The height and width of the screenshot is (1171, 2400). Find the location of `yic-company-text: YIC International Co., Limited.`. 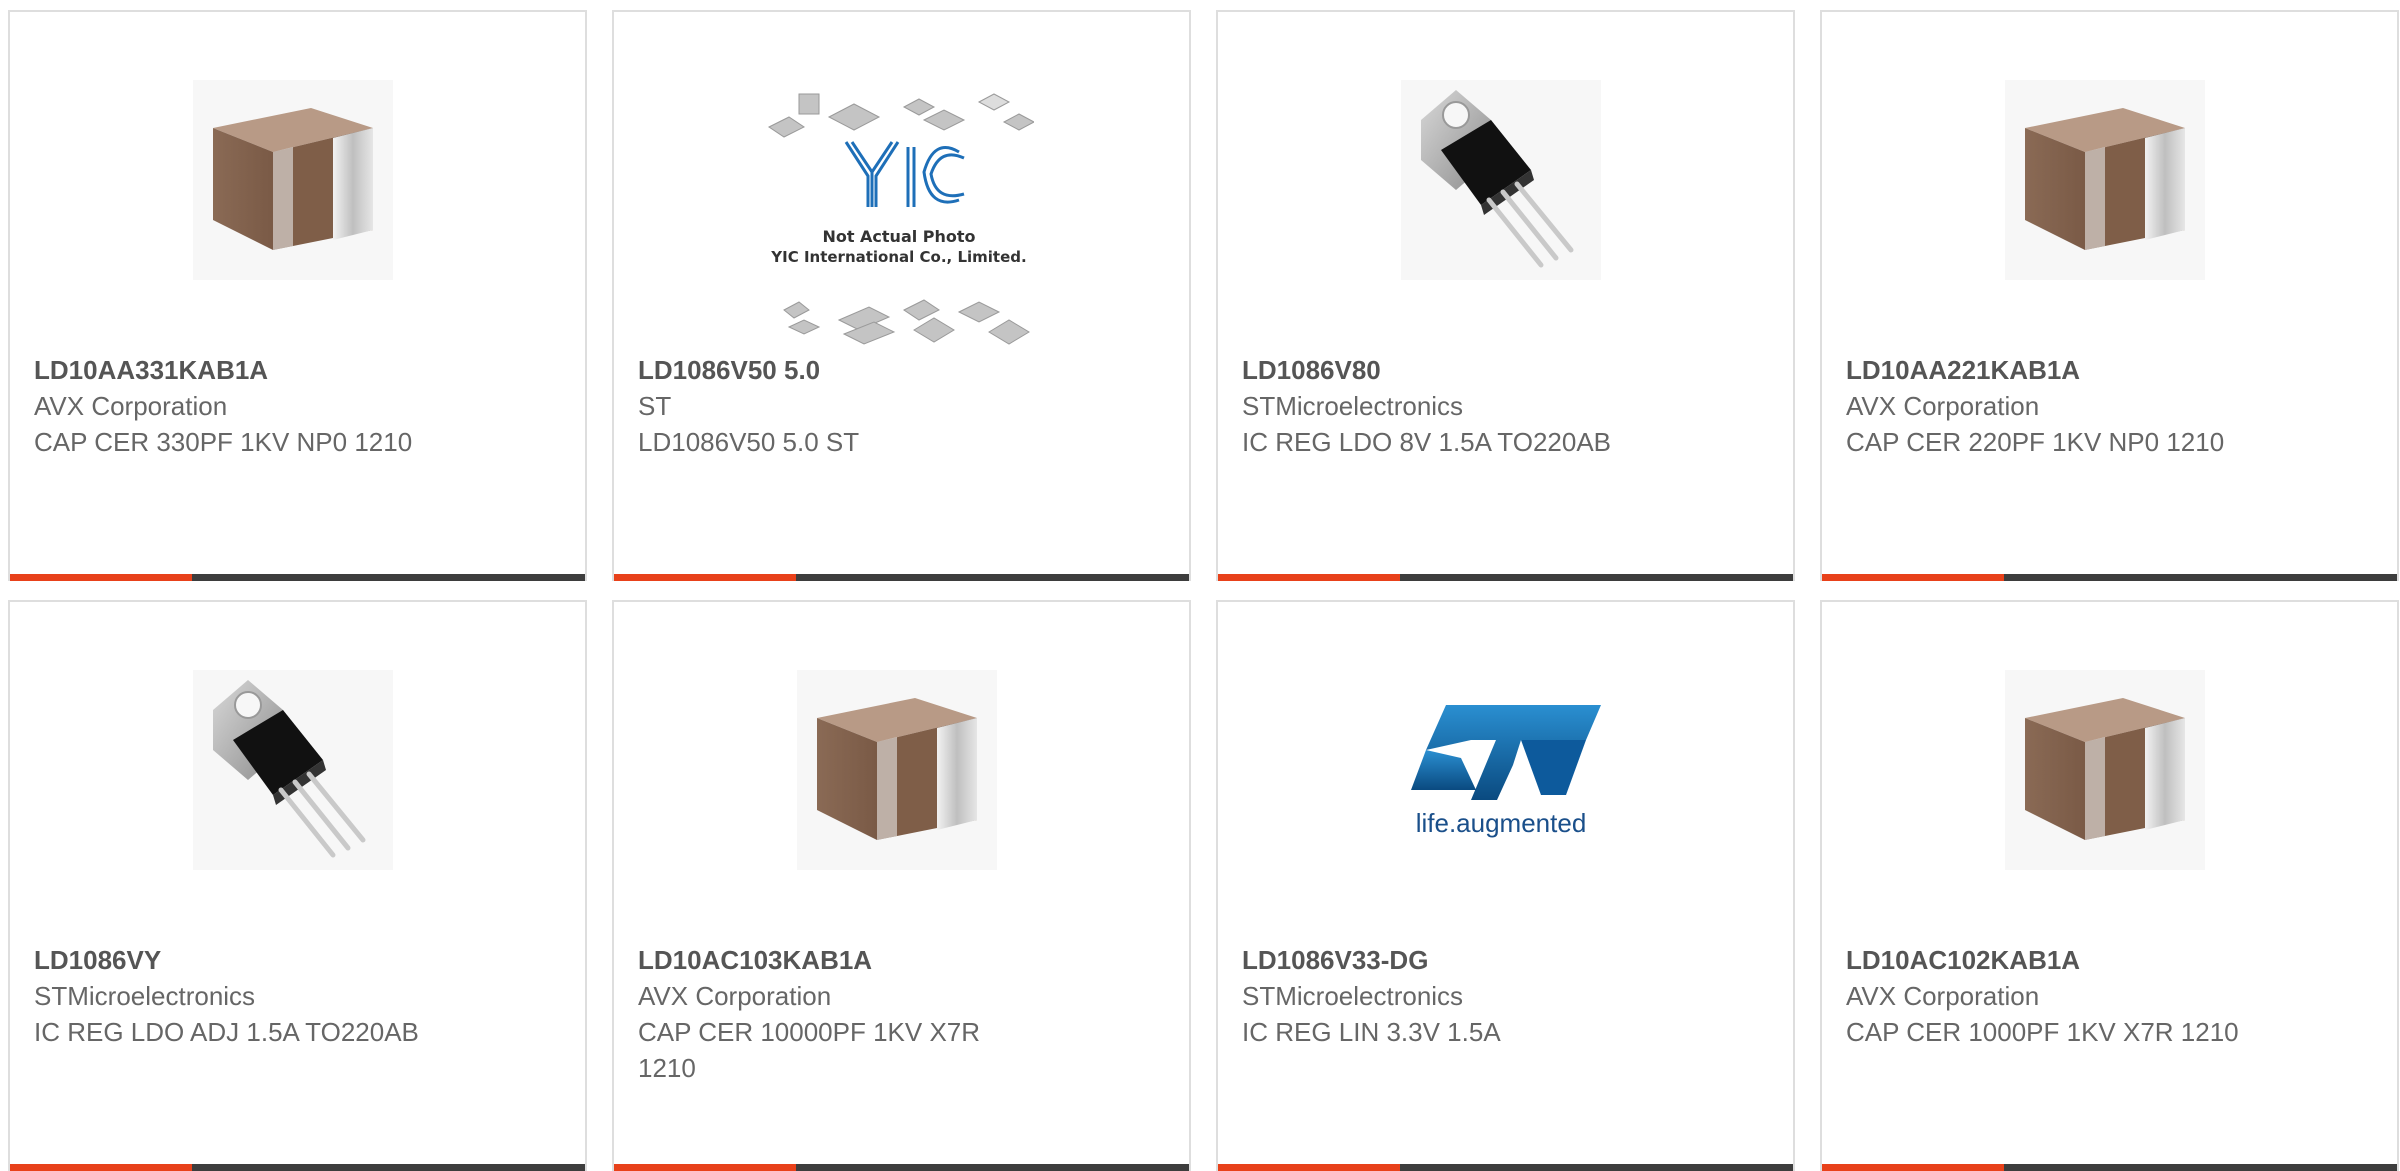

yic-company-text: YIC International Co., Limited. is located at coordinates (898, 257).